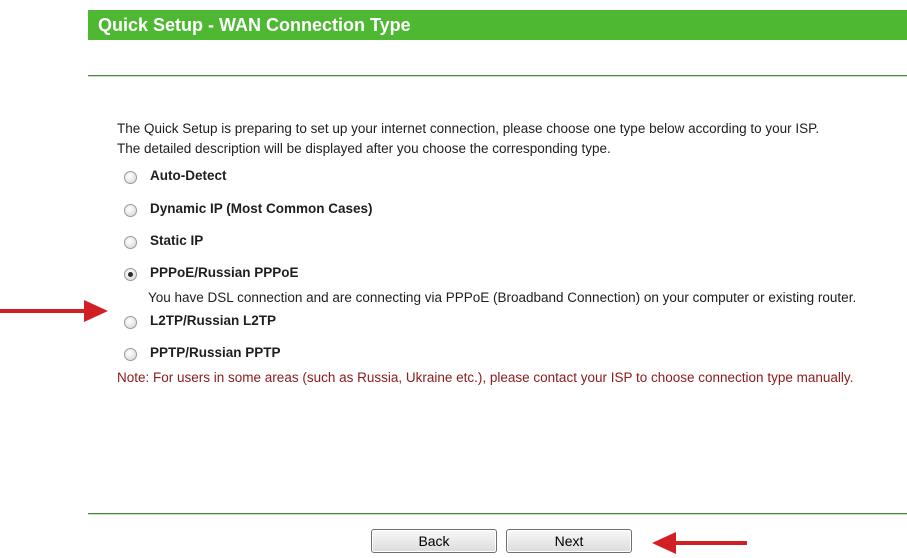  I want to click on bottom-divider, so click(497, 514).